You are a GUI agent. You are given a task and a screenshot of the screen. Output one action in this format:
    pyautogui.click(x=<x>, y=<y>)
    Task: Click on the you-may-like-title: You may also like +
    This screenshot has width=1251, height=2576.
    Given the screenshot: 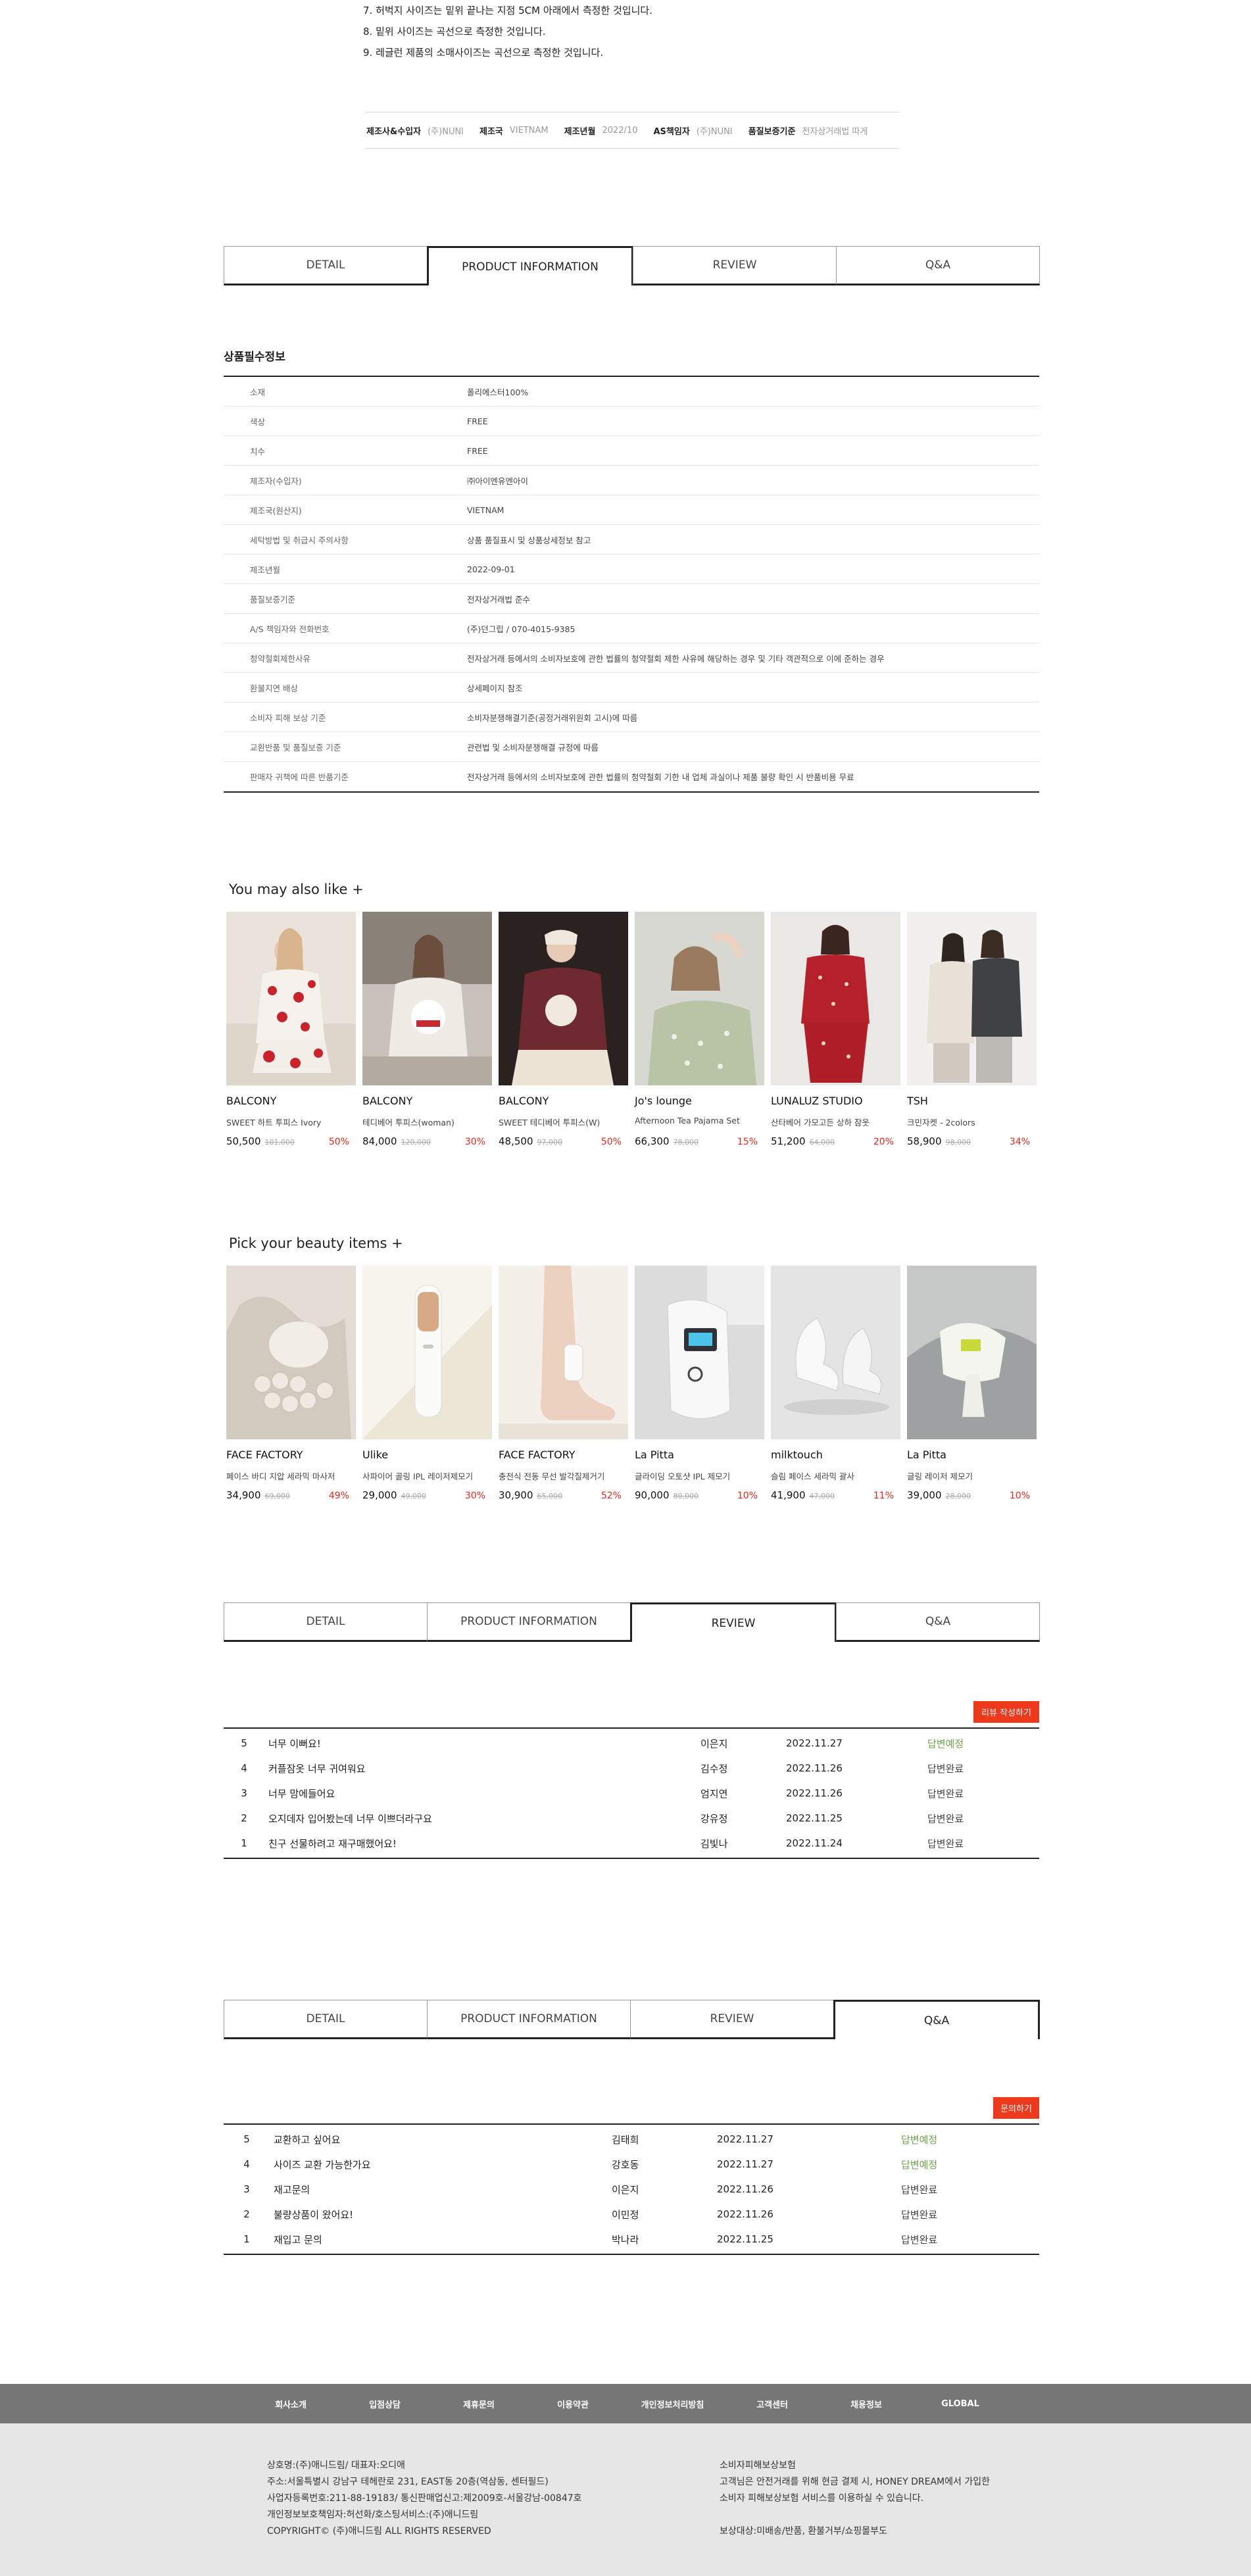 What is the action you would take?
    pyautogui.click(x=297, y=889)
    